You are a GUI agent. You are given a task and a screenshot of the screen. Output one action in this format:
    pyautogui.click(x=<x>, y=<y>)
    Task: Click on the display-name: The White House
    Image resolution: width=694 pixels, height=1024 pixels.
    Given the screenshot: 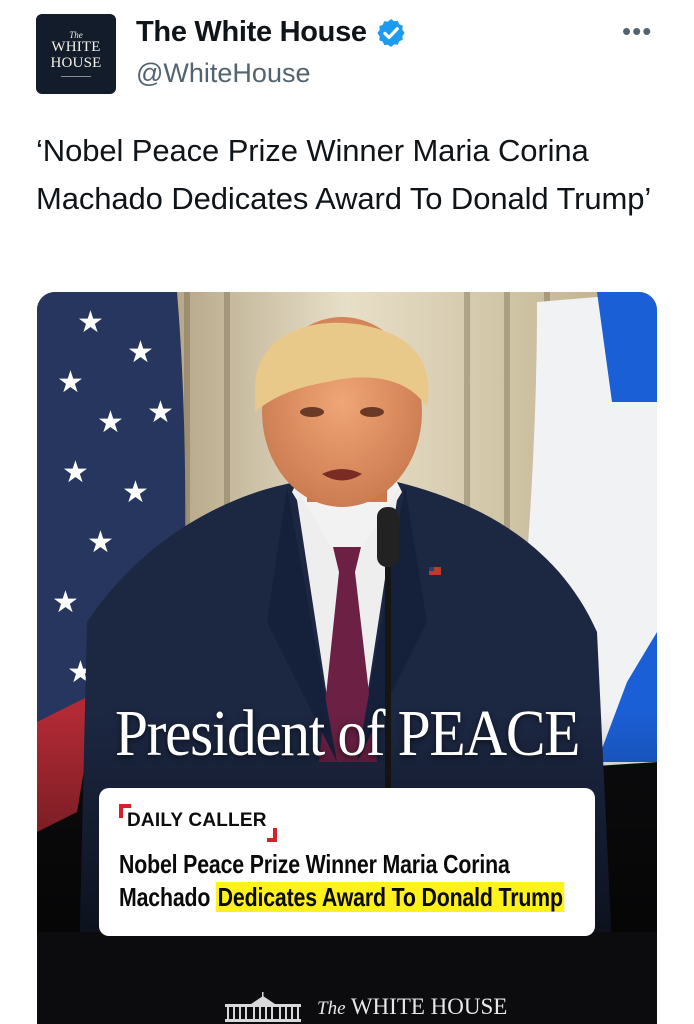 What is the action you would take?
    pyautogui.click(x=251, y=32)
    